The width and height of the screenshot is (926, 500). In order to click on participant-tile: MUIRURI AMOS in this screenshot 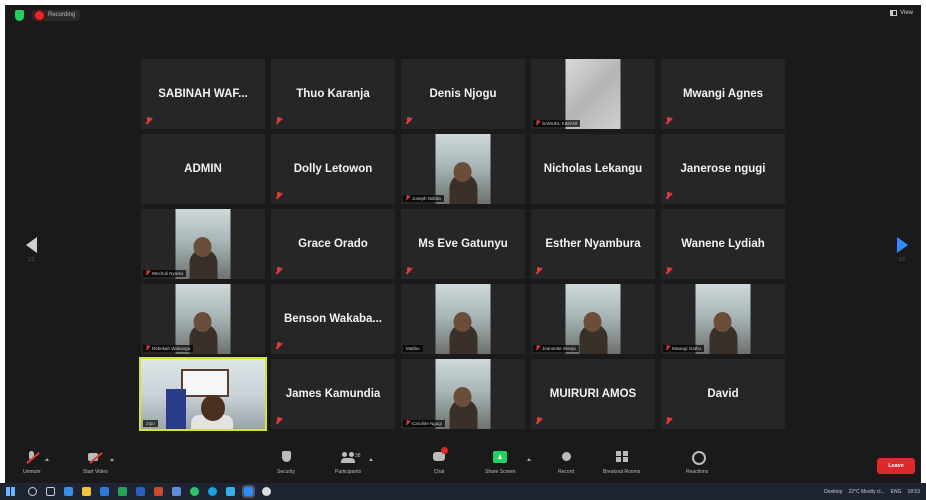, I will do `click(593, 394)`.